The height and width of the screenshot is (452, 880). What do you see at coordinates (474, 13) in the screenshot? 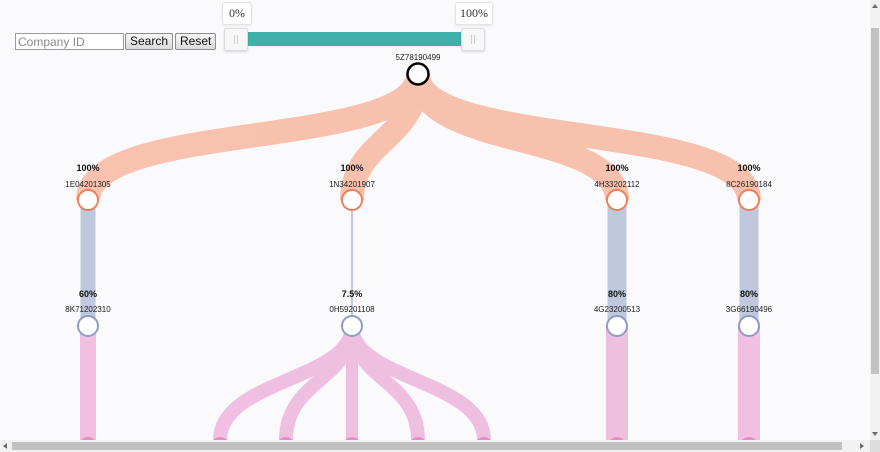
I see `range-max-label: 100%` at bounding box center [474, 13].